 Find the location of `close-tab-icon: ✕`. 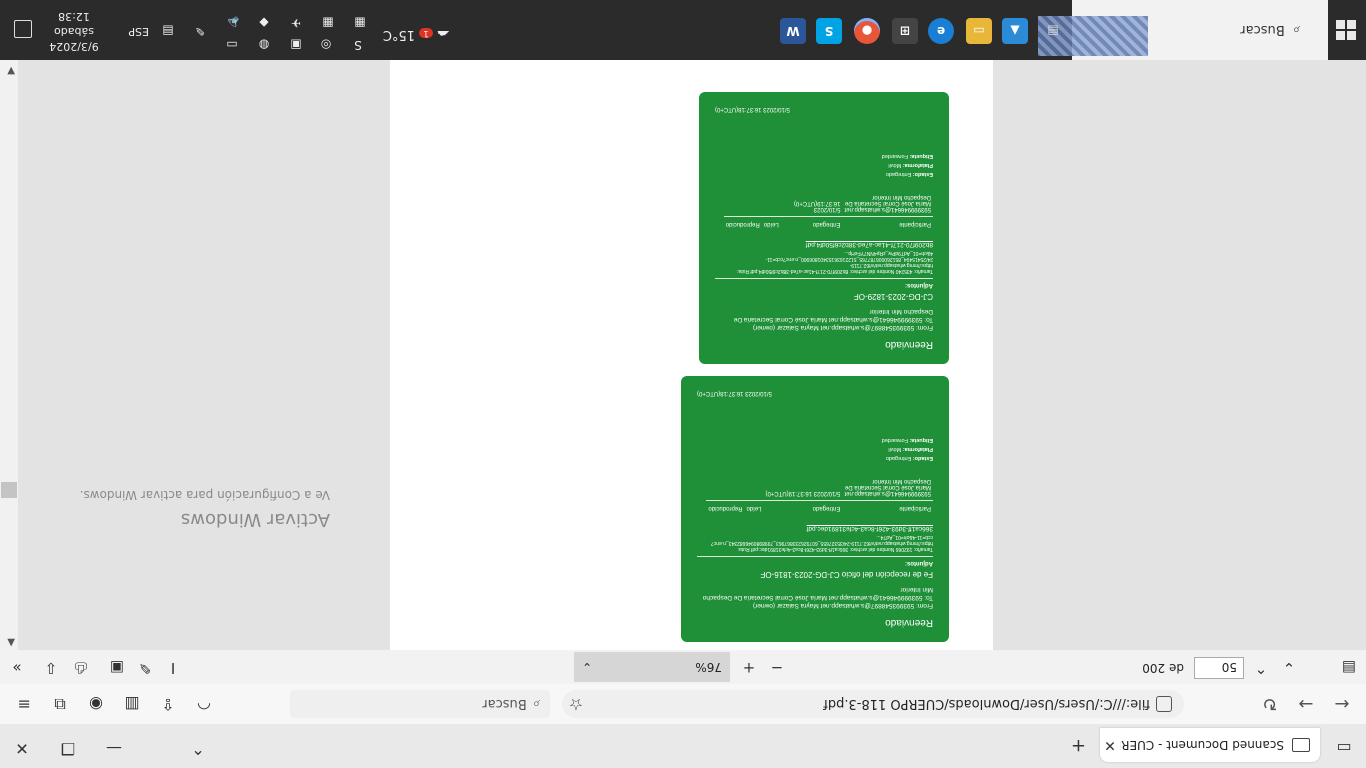

close-tab-icon: ✕ is located at coordinates (1110, 745).